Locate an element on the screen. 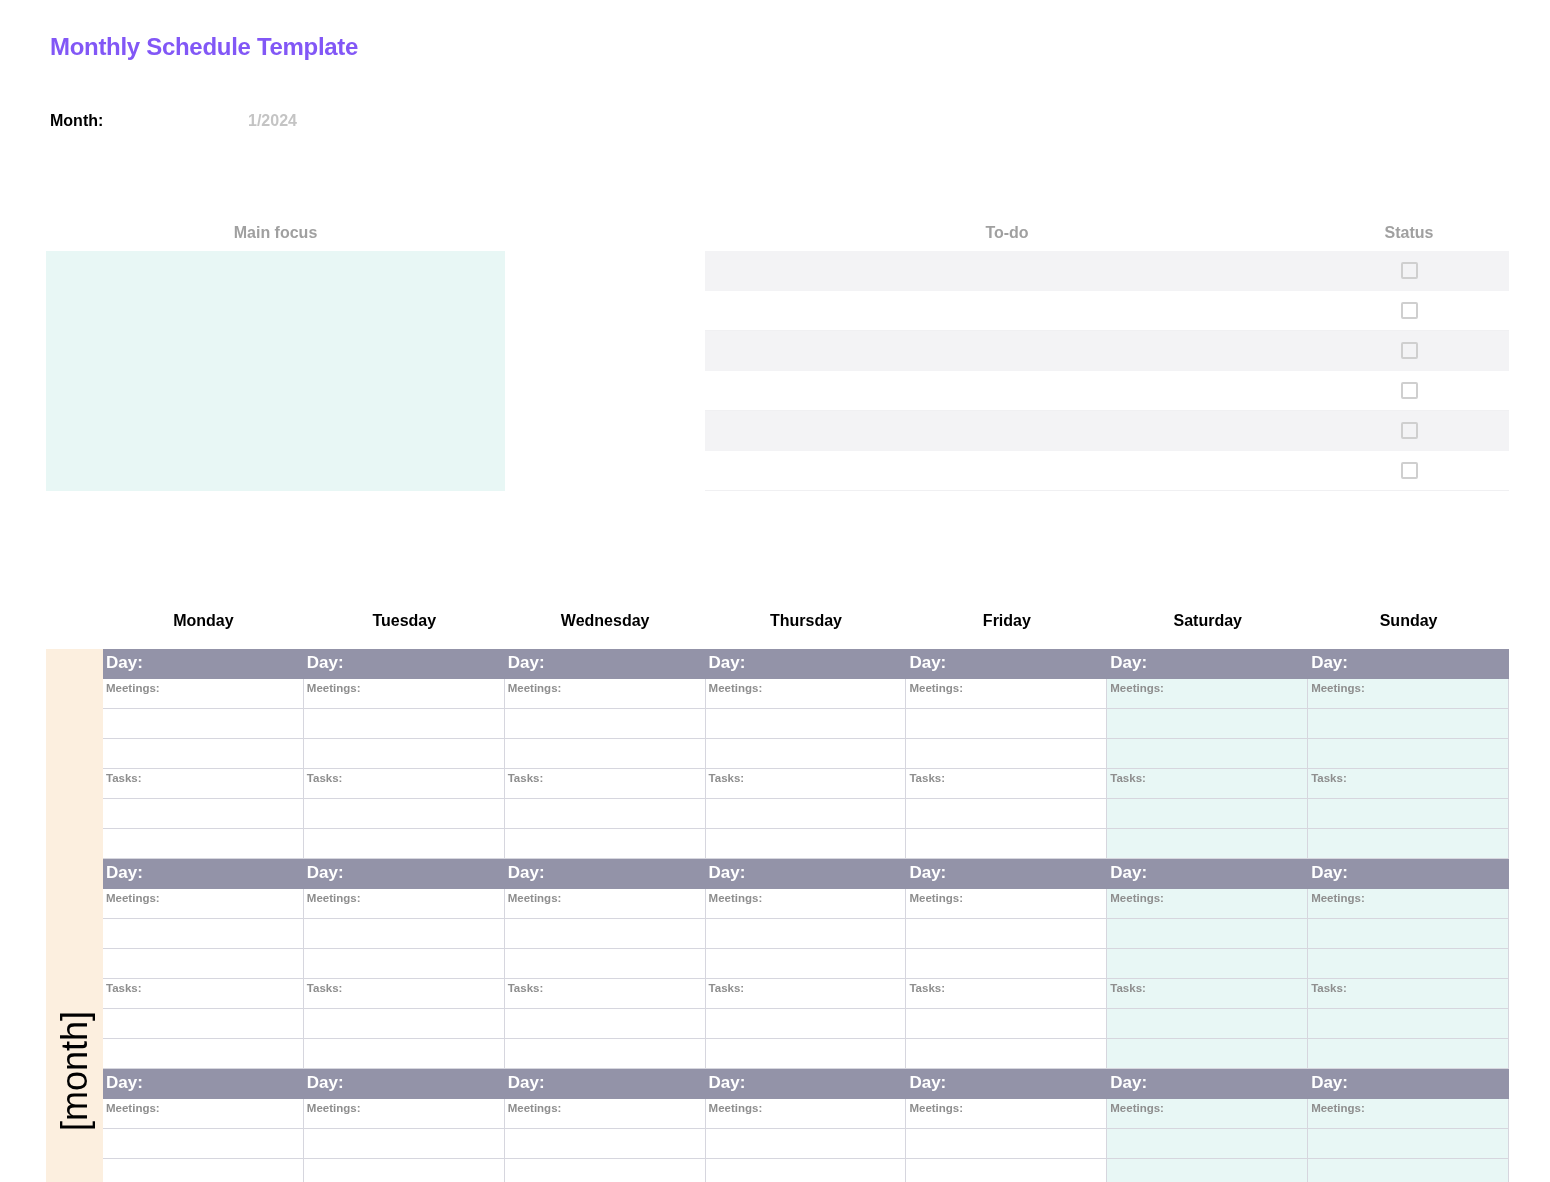 Image resolution: width=1550 pixels, height=1182 pixels. weekday-heading: Wednesday is located at coordinates (605, 621).